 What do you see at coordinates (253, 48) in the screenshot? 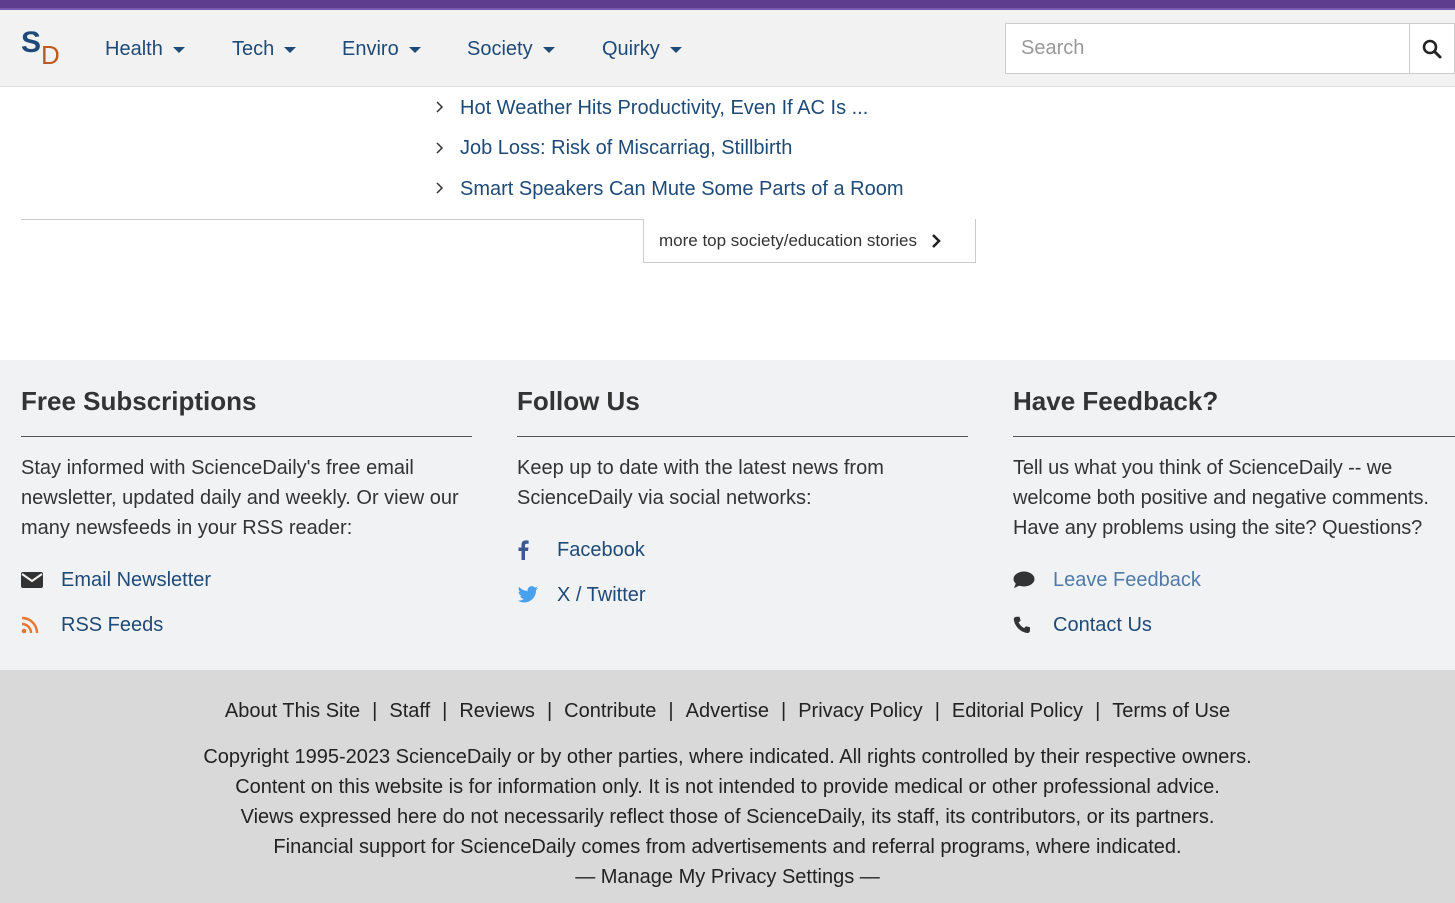
I see `nav-label: Tech` at bounding box center [253, 48].